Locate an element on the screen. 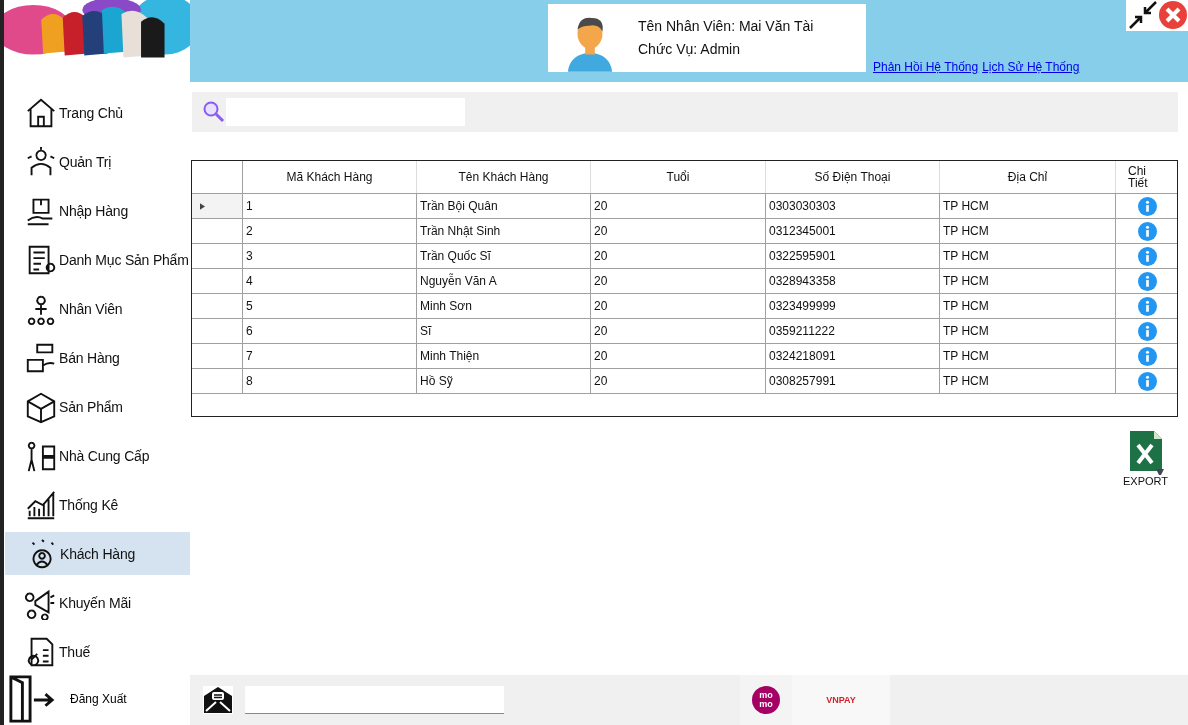  column-header: Chi Tiết is located at coordinates (1138, 177).